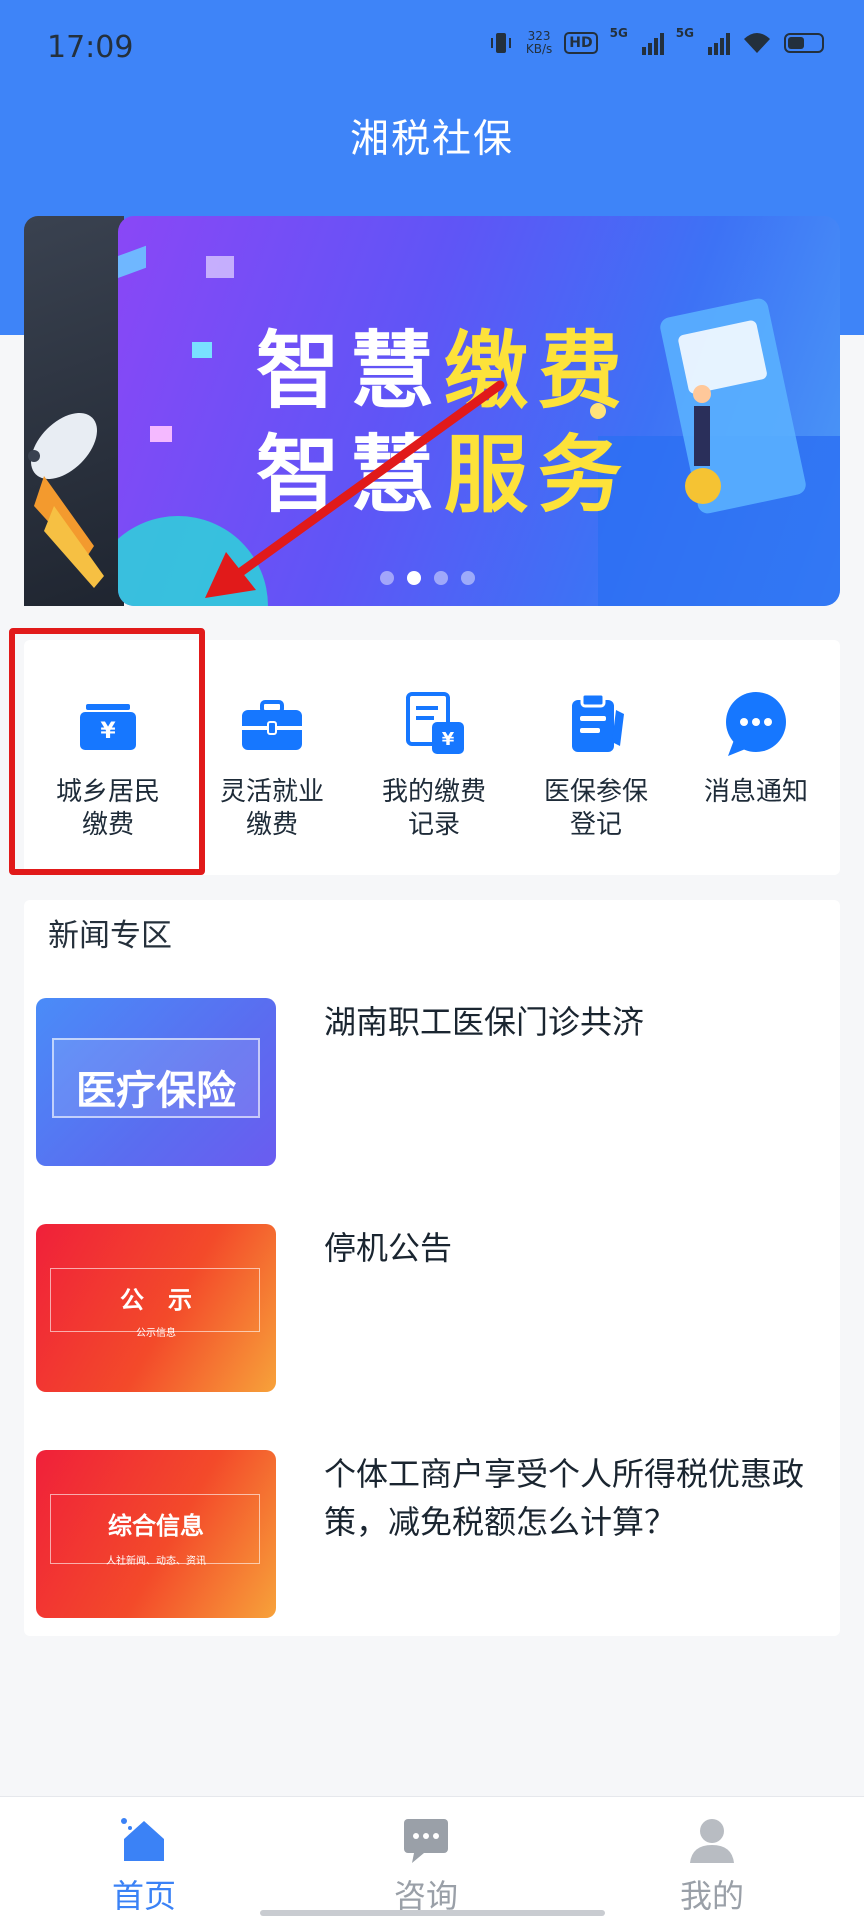 The image size is (864, 1920). What do you see at coordinates (350, 475) in the screenshot?
I see `banner-line2-prefix: 智慧` at bounding box center [350, 475].